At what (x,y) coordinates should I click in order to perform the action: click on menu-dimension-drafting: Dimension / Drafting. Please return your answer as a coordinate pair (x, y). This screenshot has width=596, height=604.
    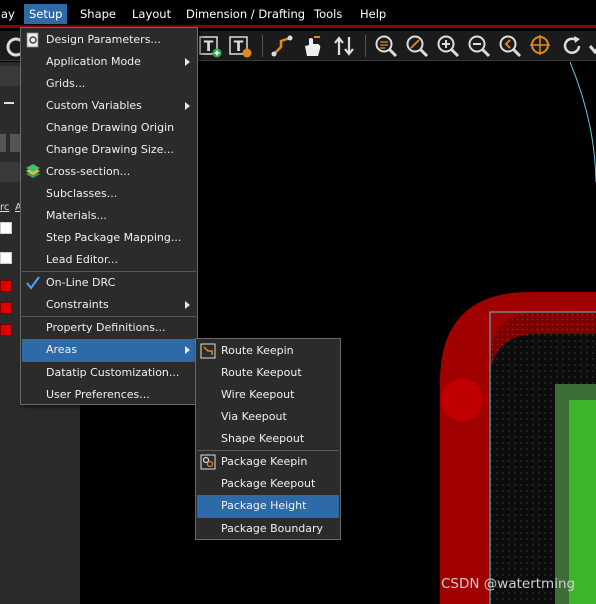
    Looking at the image, I should click on (245, 14).